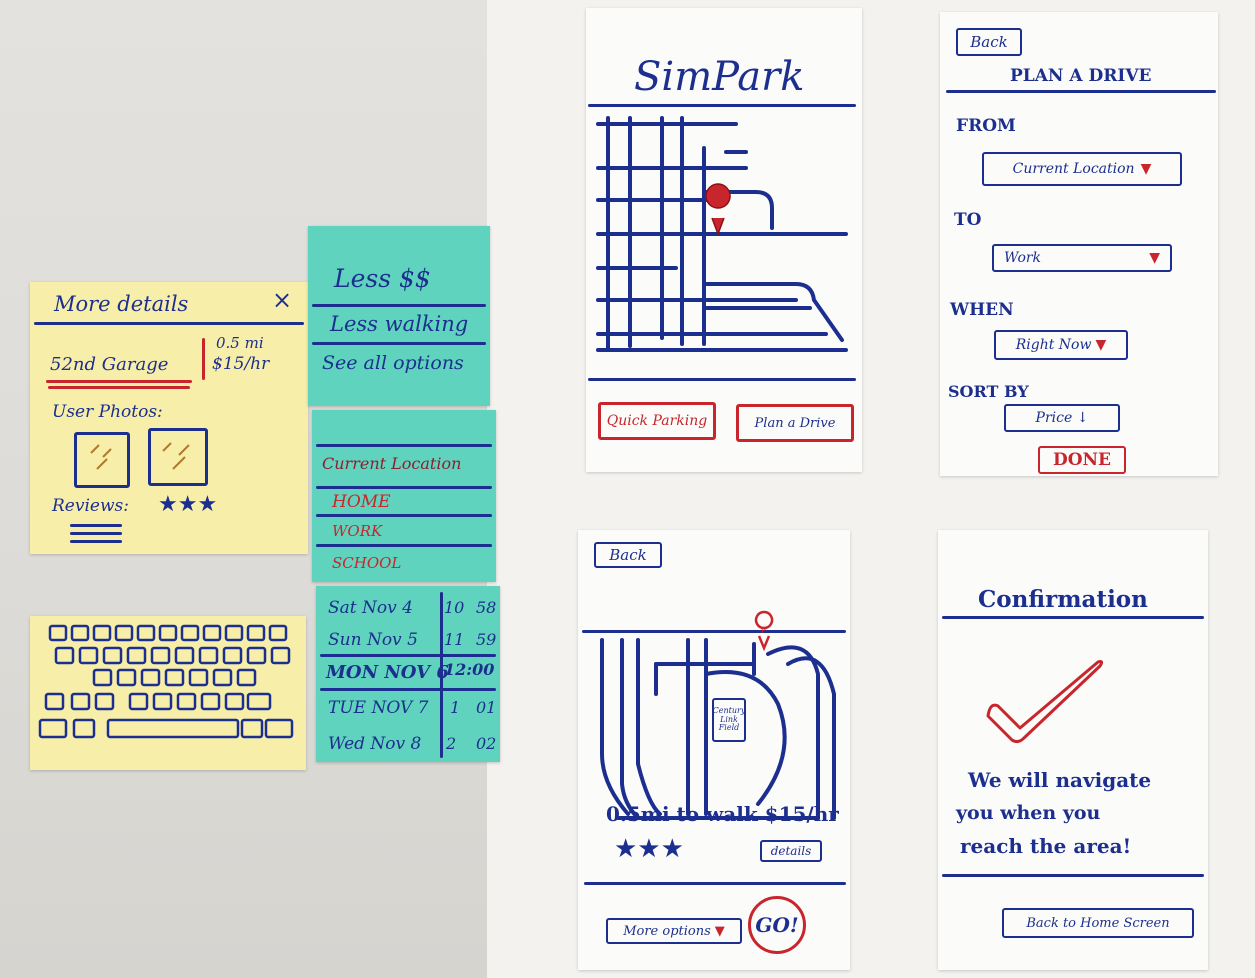  I want to click on details-title: More details, so click(121, 304).